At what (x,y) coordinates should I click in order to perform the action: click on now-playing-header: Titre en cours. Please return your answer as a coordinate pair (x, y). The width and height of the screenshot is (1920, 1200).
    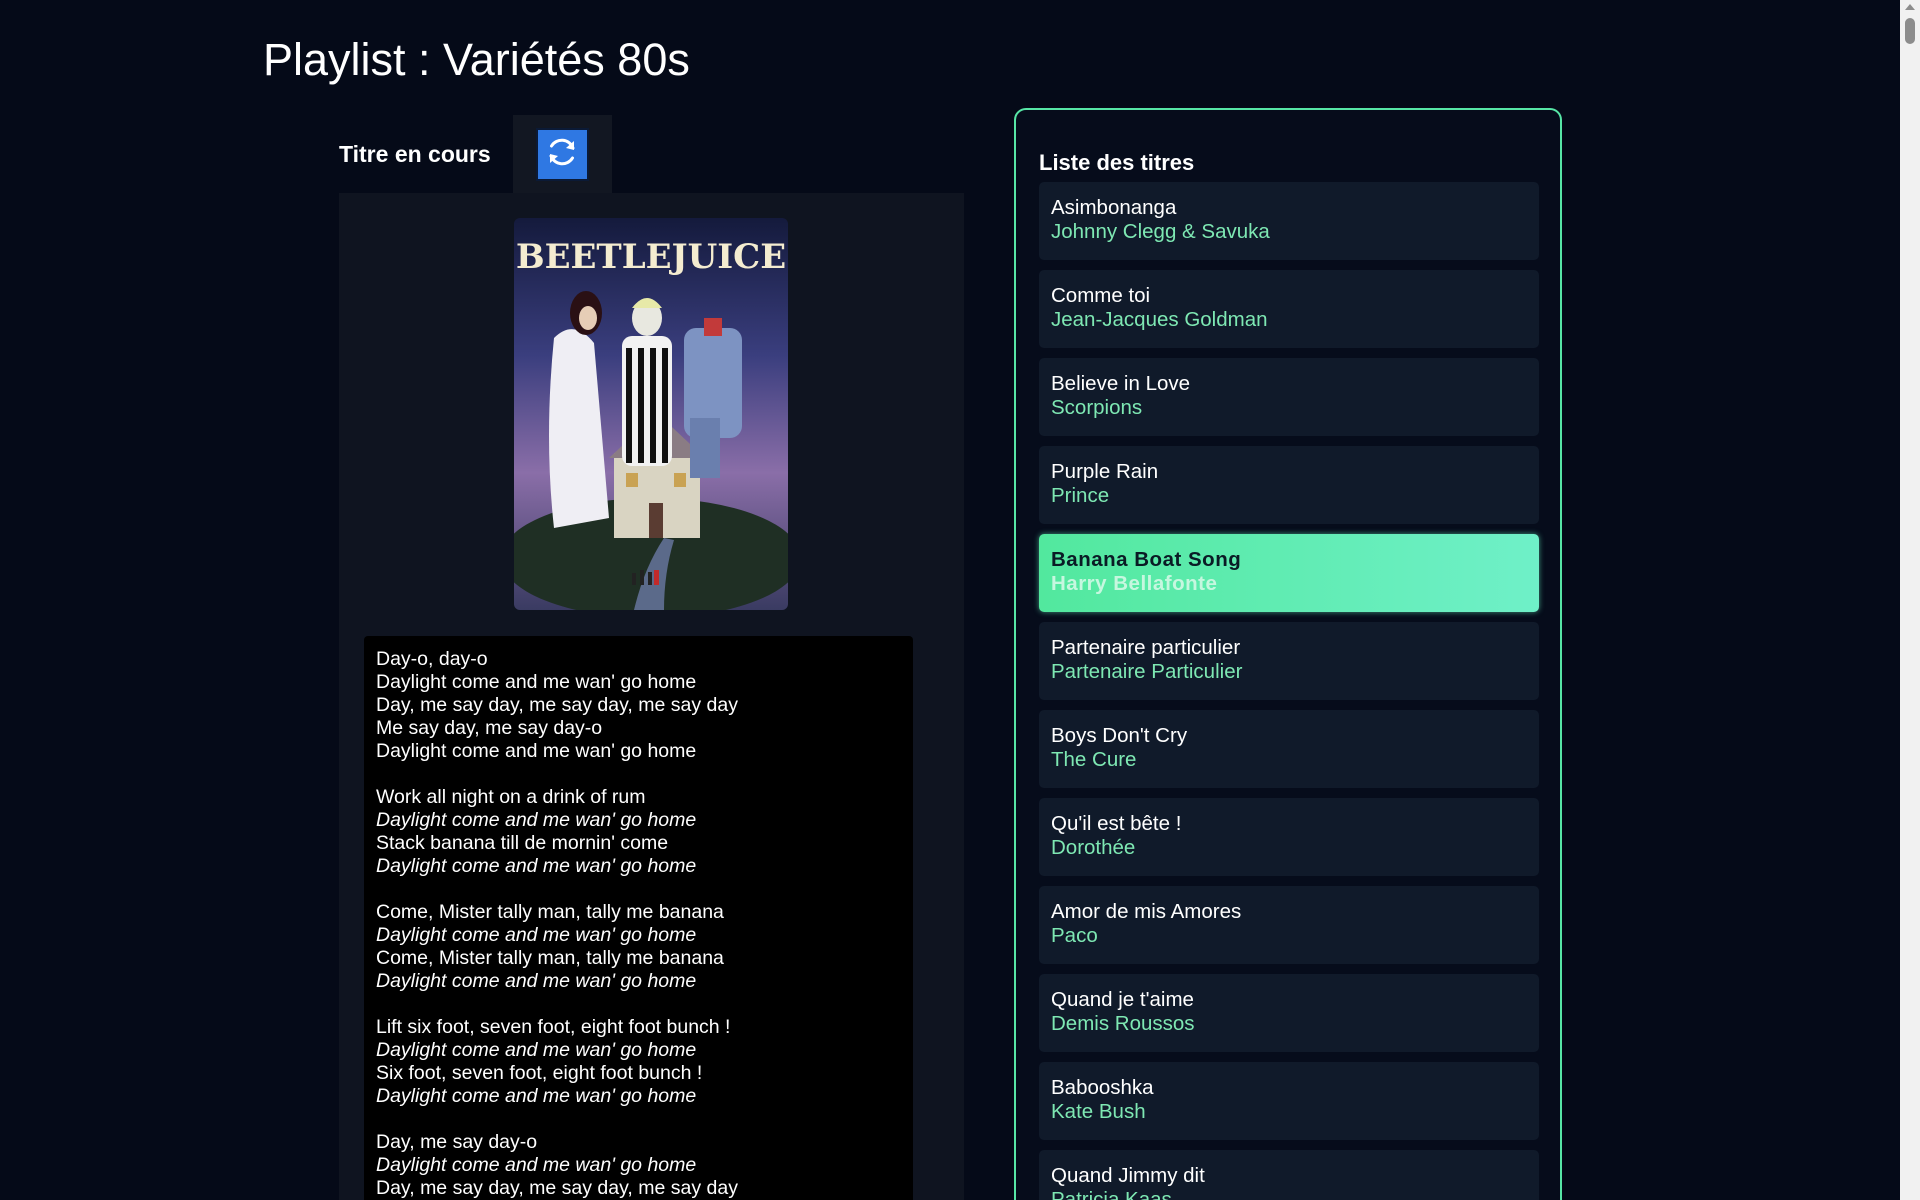
    Looking at the image, I should click on (475, 154).